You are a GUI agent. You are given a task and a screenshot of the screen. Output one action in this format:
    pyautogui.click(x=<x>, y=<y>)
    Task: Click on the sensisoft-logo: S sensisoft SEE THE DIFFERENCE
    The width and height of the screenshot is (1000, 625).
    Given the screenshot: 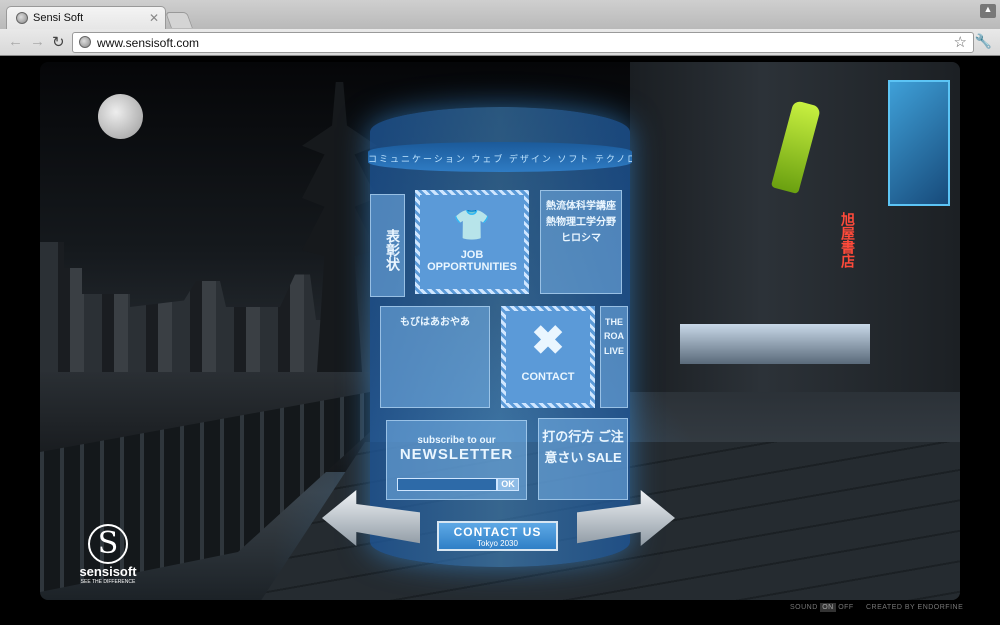 What is the action you would take?
    pyautogui.click(x=108, y=554)
    